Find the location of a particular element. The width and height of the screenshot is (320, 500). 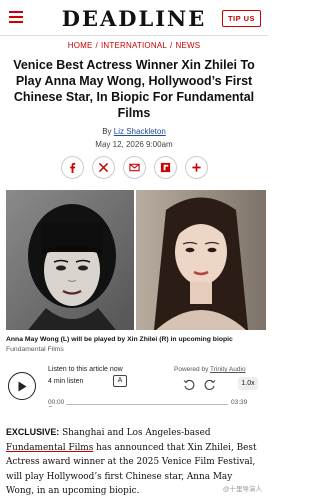

exclusive-label: EXCLUSIVE: is located at coordinates (33, 432).